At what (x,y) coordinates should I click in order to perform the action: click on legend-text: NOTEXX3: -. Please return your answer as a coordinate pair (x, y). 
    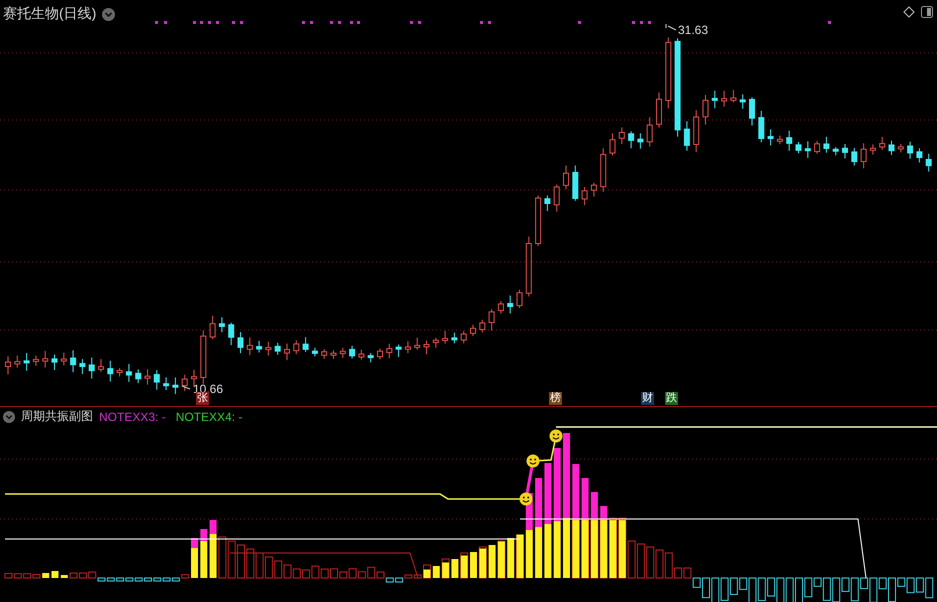
    Looking at the image, I should click on (132, 417).